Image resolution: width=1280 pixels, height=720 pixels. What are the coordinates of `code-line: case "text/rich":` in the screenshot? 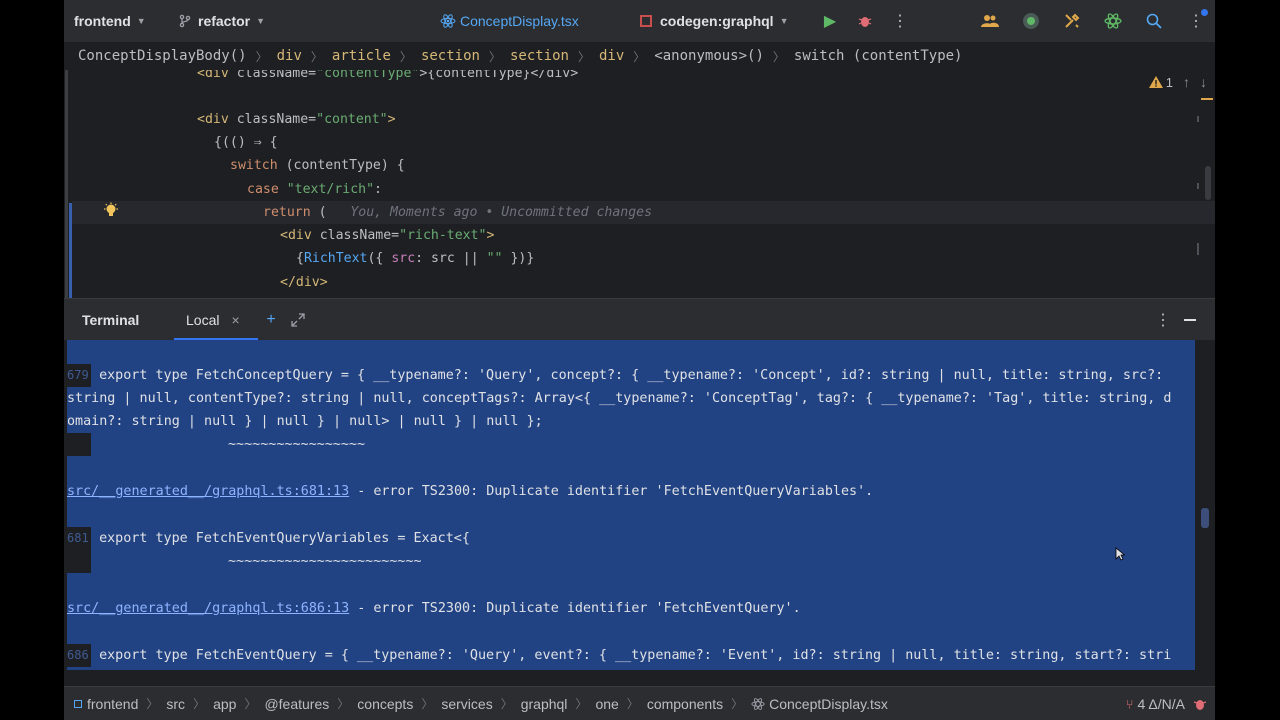 It's located at (314, 189).